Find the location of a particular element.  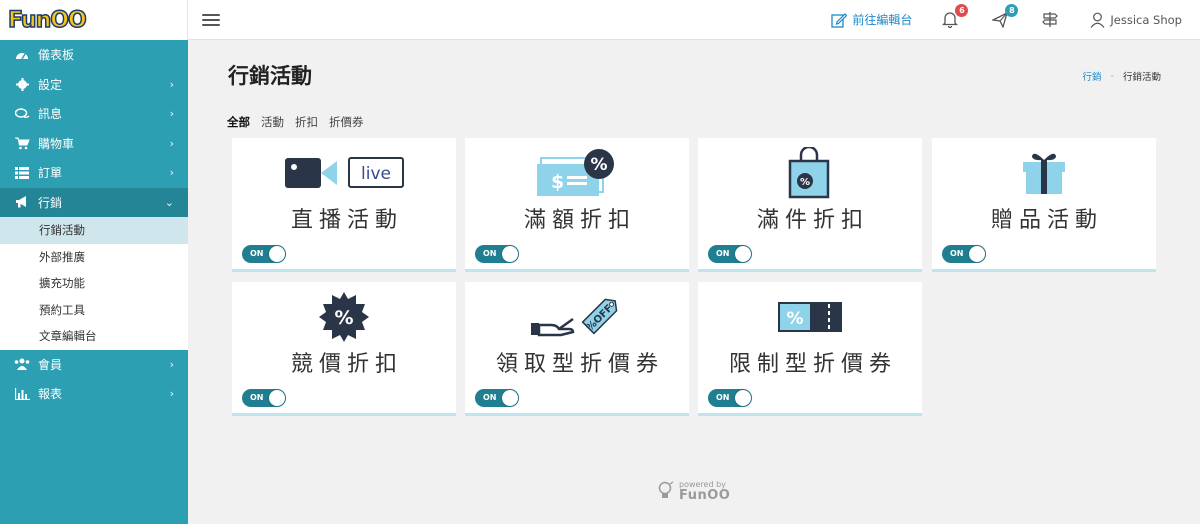

breadcrumb-current: 行銷活動 is located at coordinates (1141, 77).